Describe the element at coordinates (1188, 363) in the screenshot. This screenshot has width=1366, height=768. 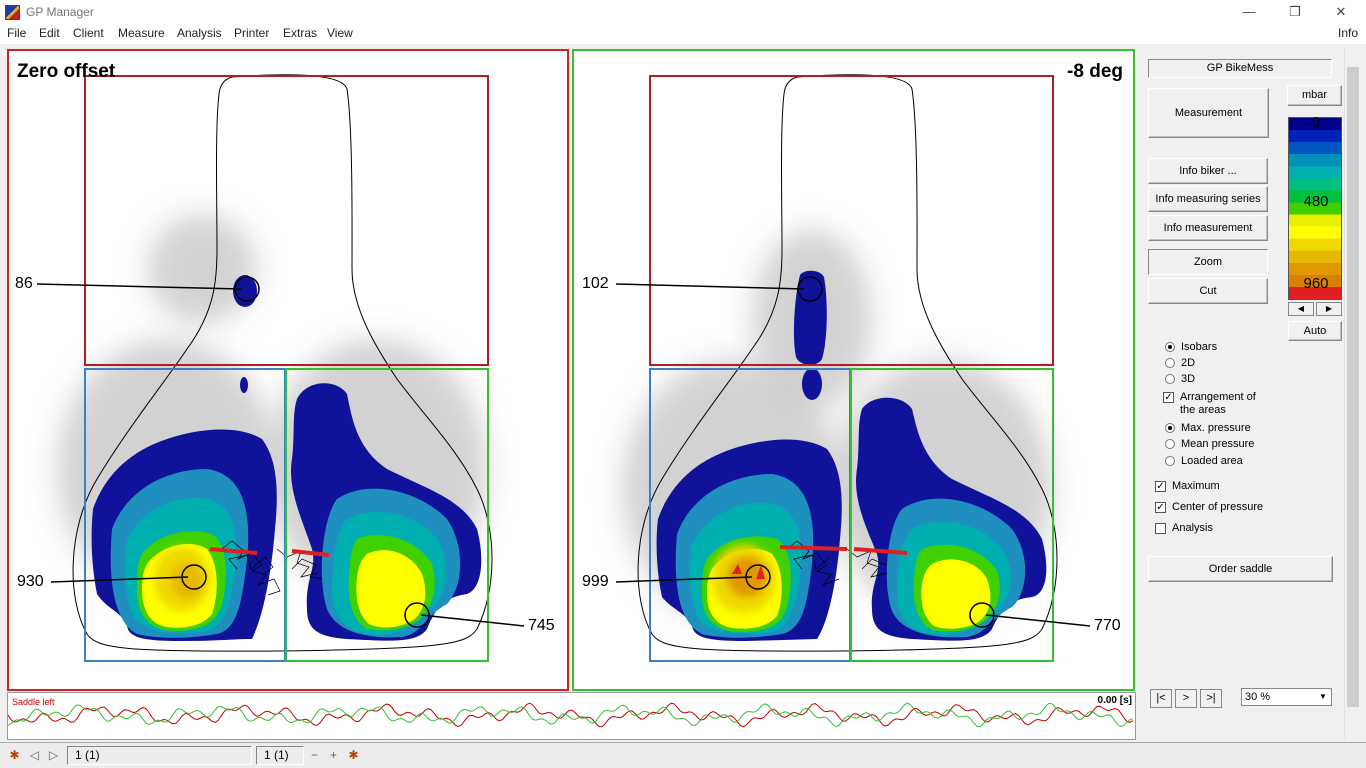
I see `option-label: 2D` at that location.